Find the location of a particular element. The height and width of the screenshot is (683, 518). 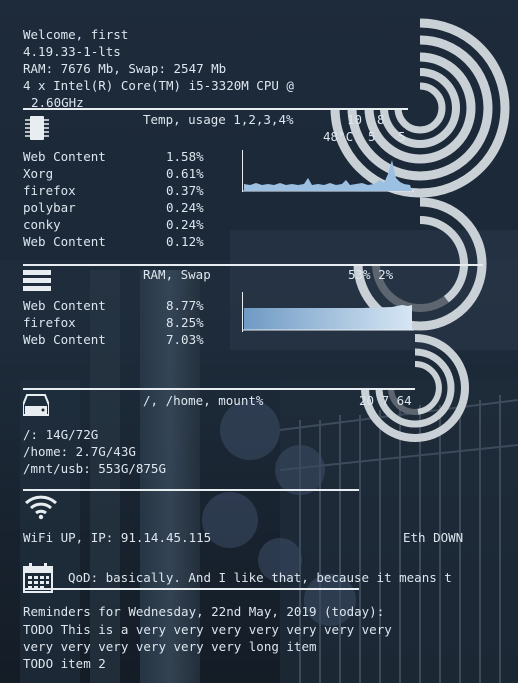

ram-process-value: 8.77% is located at coordinates (185, 305).